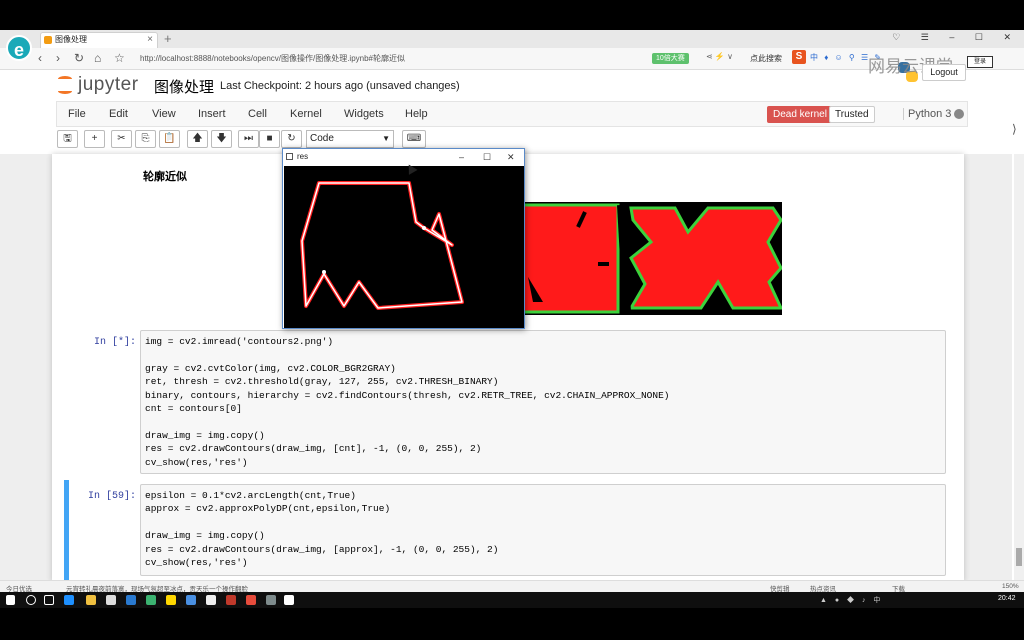 This screenshot has width=1024, height=640. I want to click on output-image, so click(652, 258).